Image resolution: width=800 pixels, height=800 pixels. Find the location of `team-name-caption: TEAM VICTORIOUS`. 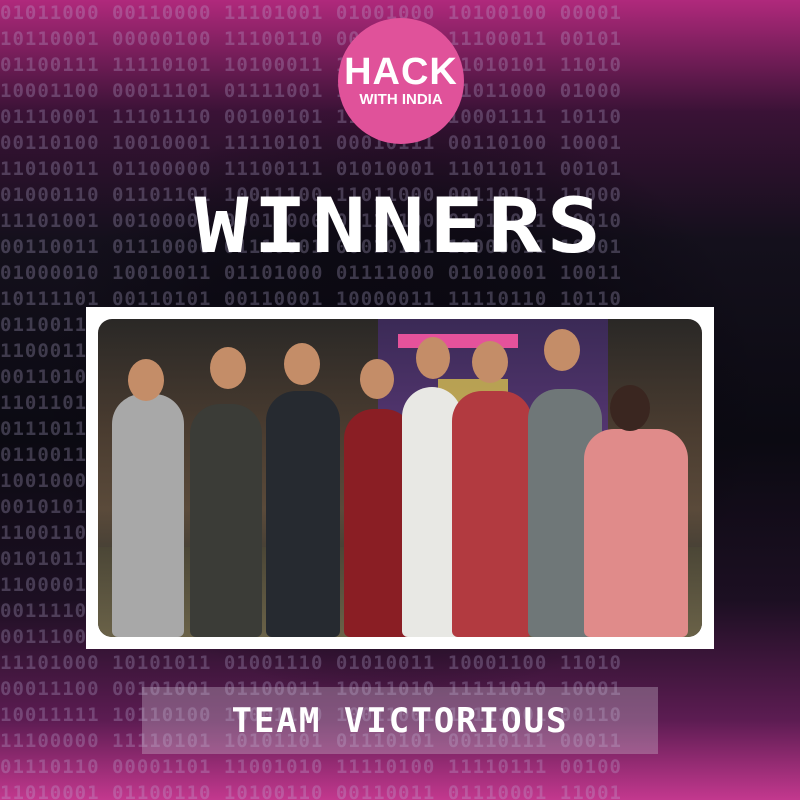

team-name-caption: TEAM VICTORIOUS is located at coordinates (400, 720).